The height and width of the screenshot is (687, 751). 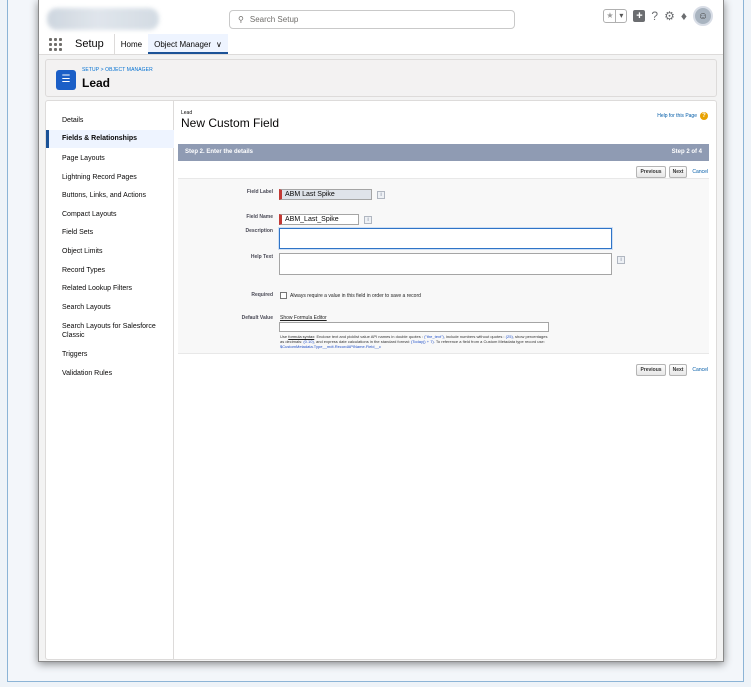 What do you see at coordinates (274, 19) in the screenshot?
I see `search-placeholder: Search Setup` at bounding box center [274, 19].